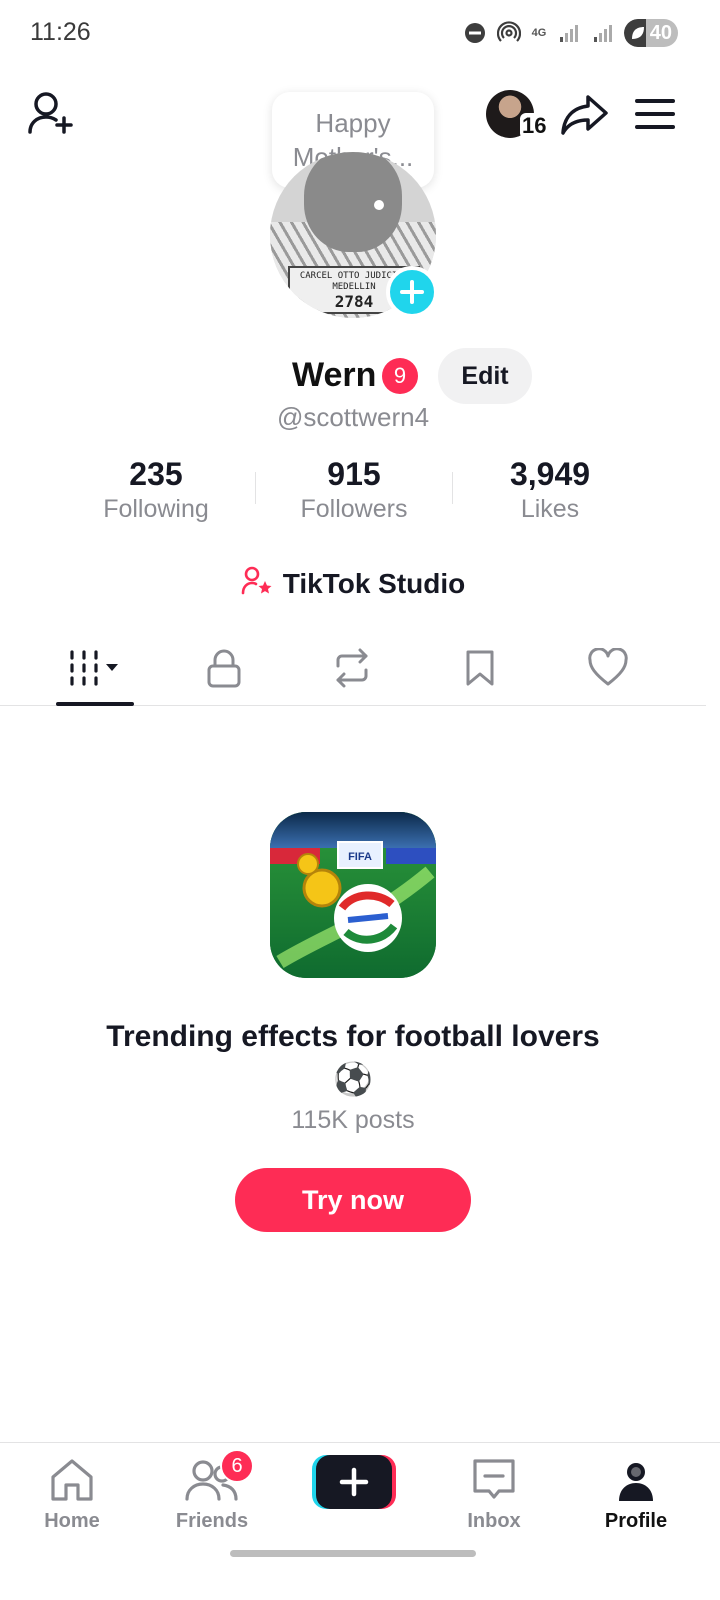 Image resolution: width=720 pixels, height=1600 pixels. I want to click on menu-button, so click(655, 114).